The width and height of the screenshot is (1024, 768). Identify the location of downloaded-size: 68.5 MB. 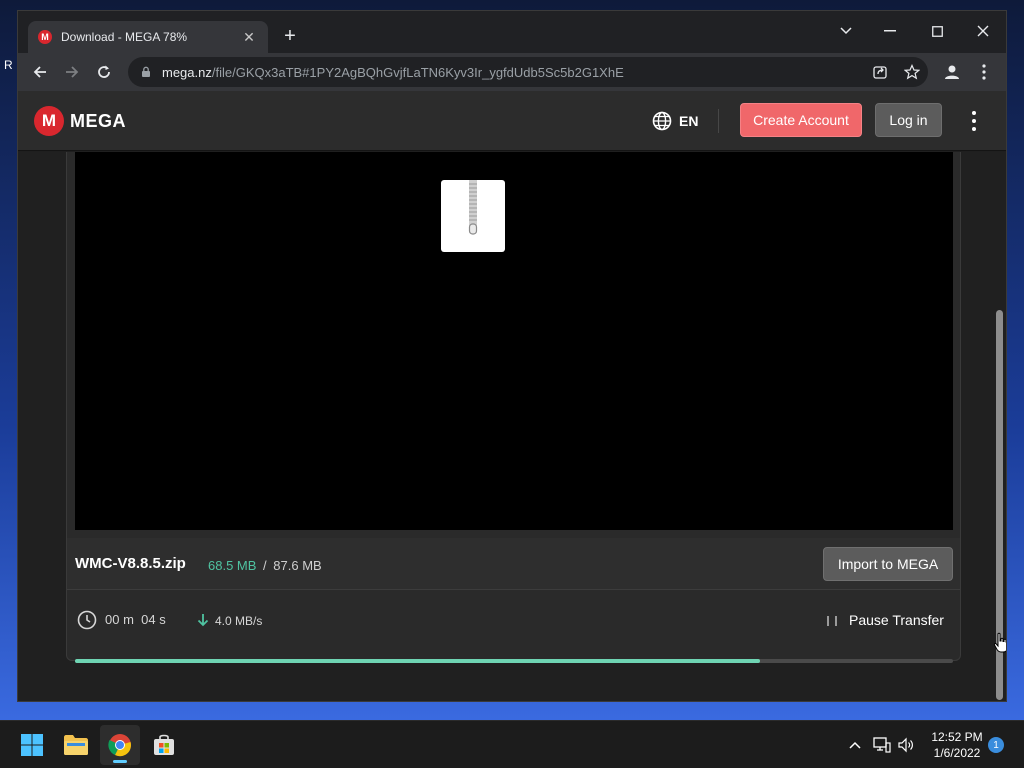
(232, 565).